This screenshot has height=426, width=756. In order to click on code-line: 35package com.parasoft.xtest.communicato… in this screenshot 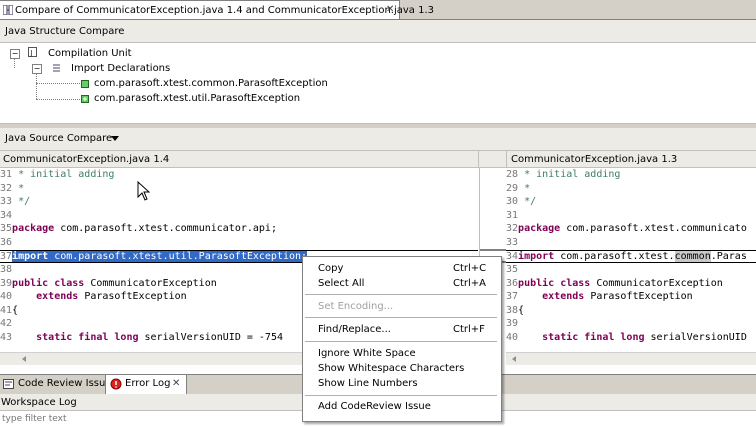, I will do `click(138, 228)`.